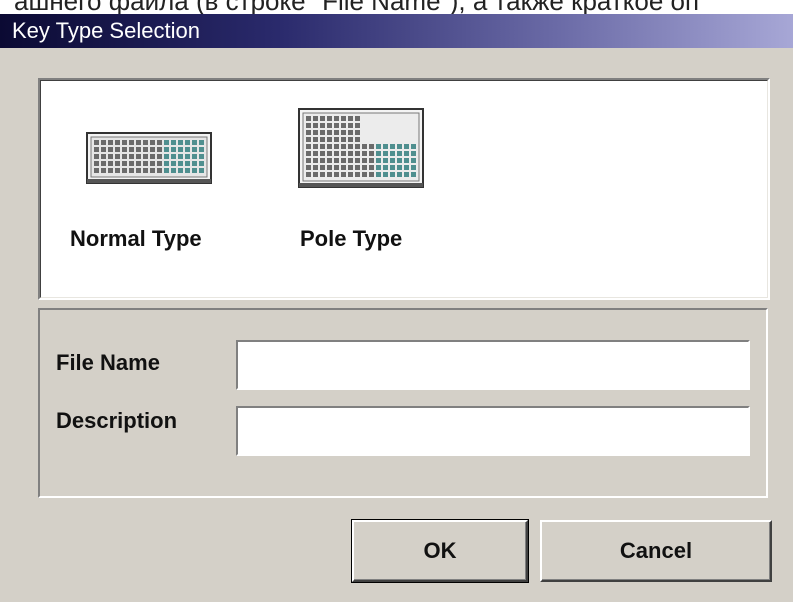  I want to click on normal-type-label: Normal Type, so click(136, 238).